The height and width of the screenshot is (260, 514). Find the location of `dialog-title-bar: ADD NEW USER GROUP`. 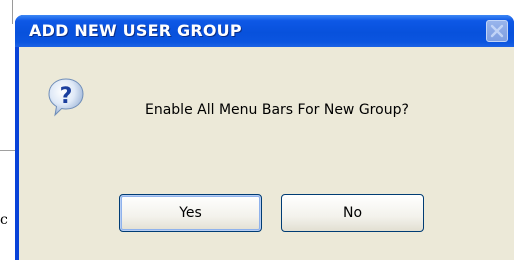

dialog-title-bar: ADD NEW USER GROUP is located at coordinates (264, 31).